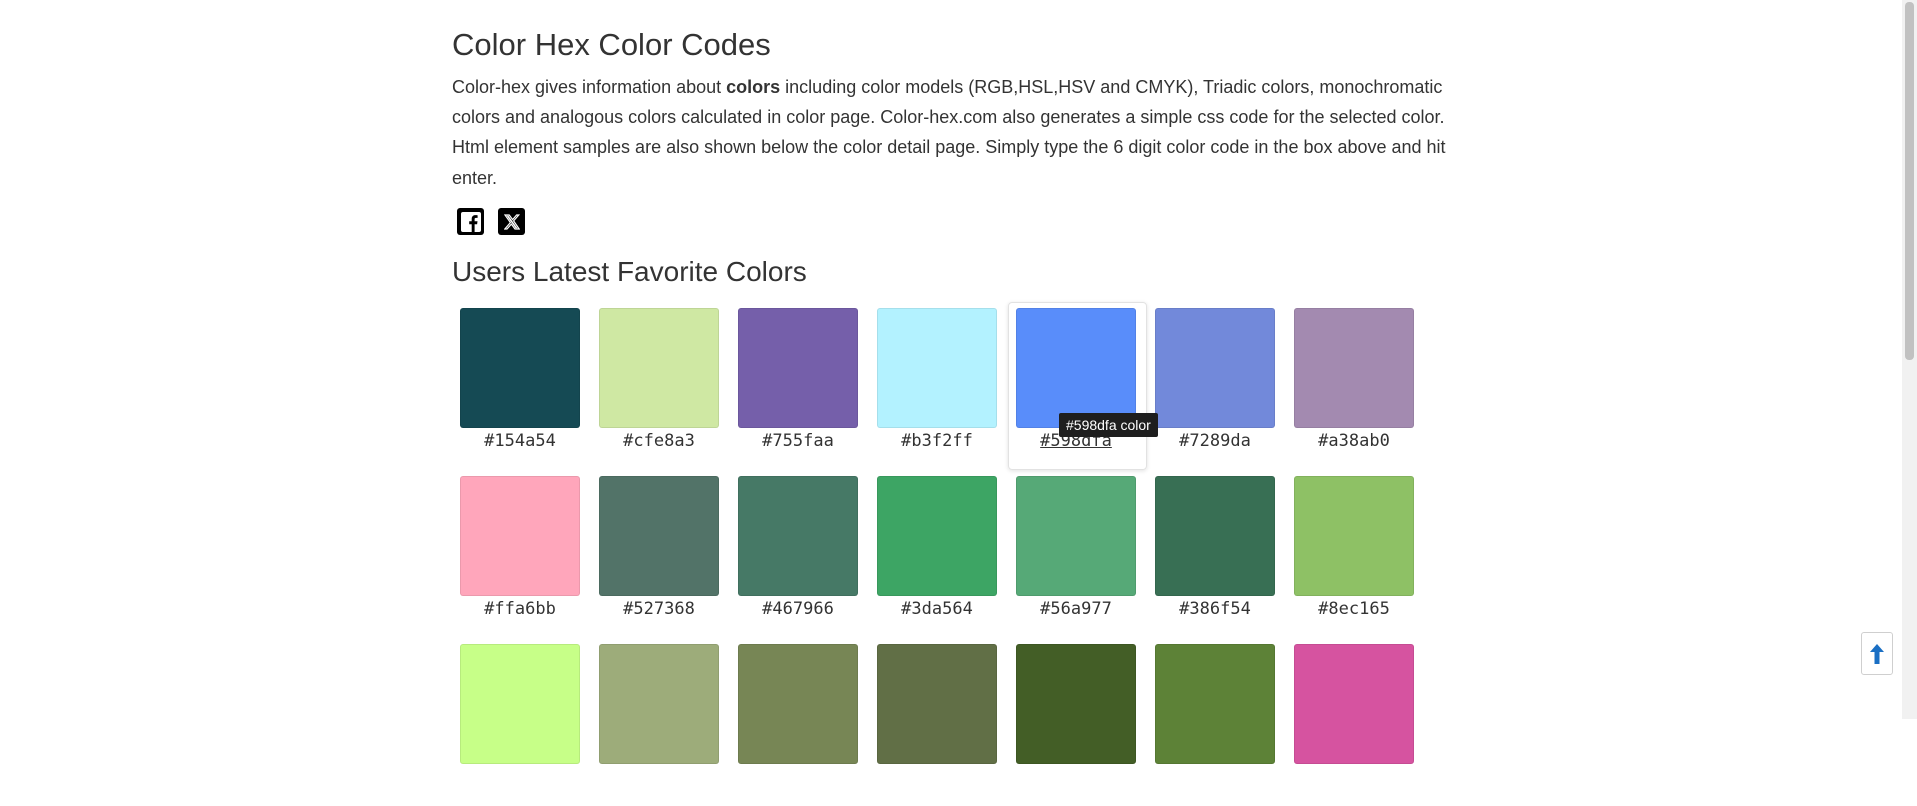 The image size is (1917, 806). I want to click on x-icon, so click(511, 221).